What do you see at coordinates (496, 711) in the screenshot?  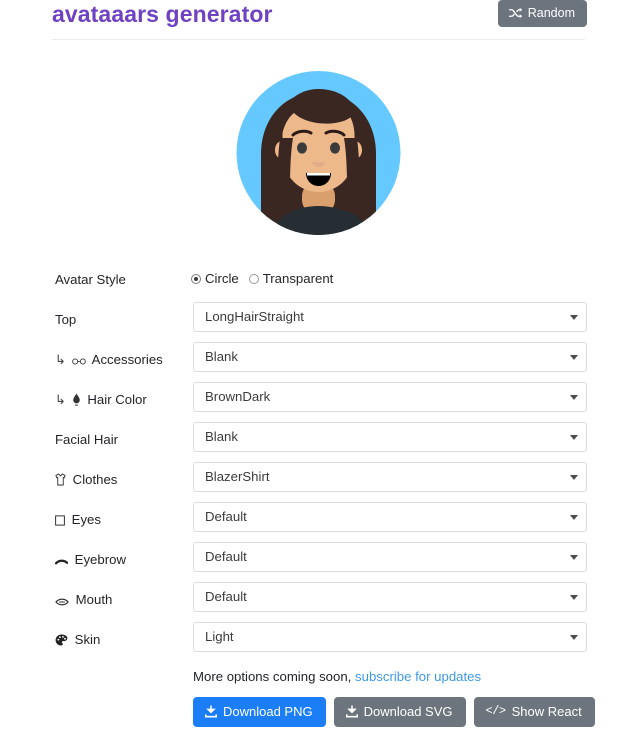 I see `code-icon: </>` at bounding box center [496, 711].